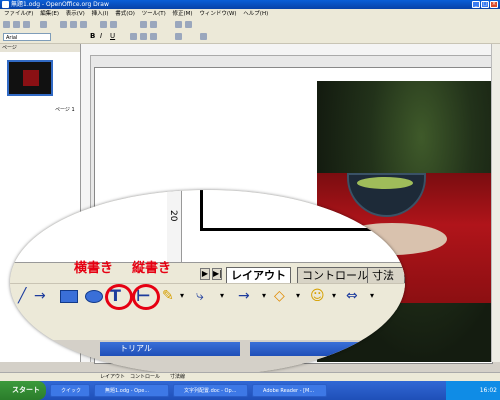 The image size is (500, 400). Describe the element at coordinates (70, 390) in the screenshot. I see `taskbar-item-quicklaunch: クイック` at that location.